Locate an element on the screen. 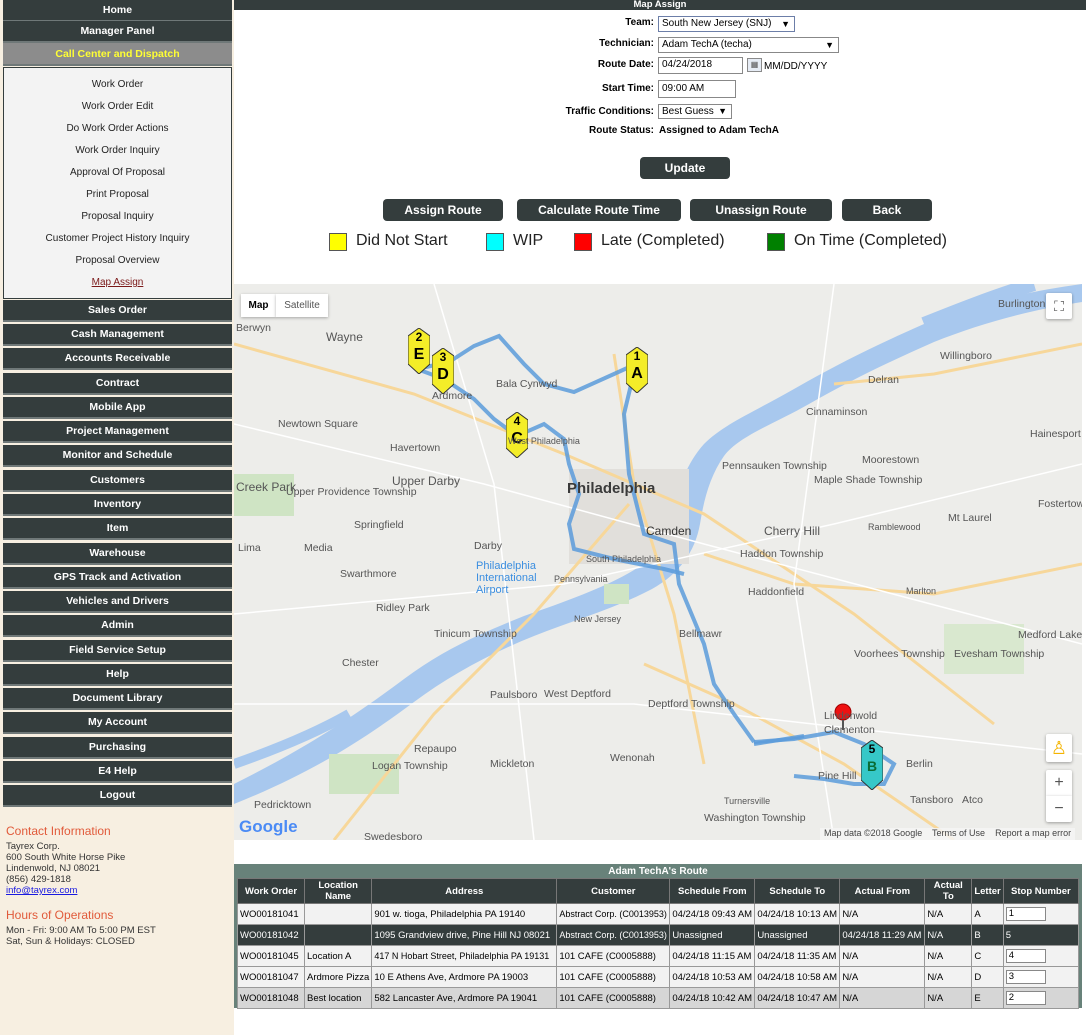 Image resolution: width=1086 pixels, height=1035 pixels. map-label: Wenonah is located at coordinates (632, 758).